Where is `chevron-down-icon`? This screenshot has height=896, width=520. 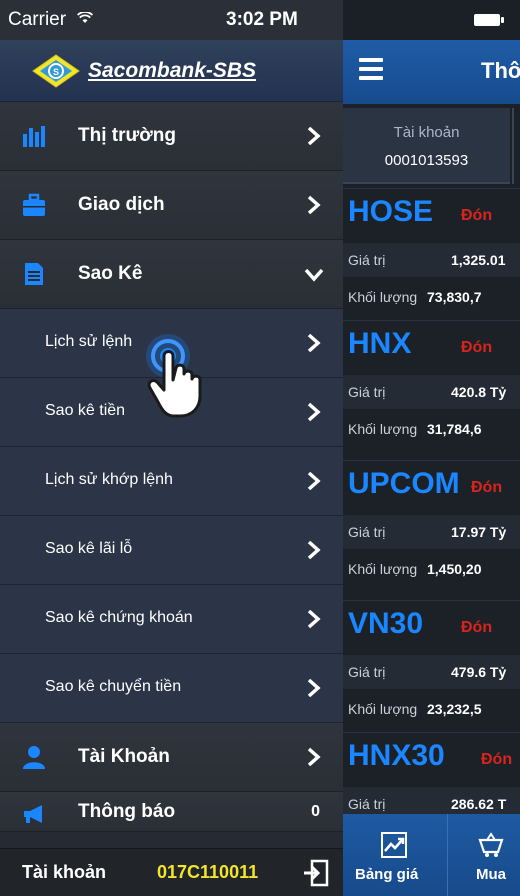 chevron-down-icon is located at coordinates (314, 275).